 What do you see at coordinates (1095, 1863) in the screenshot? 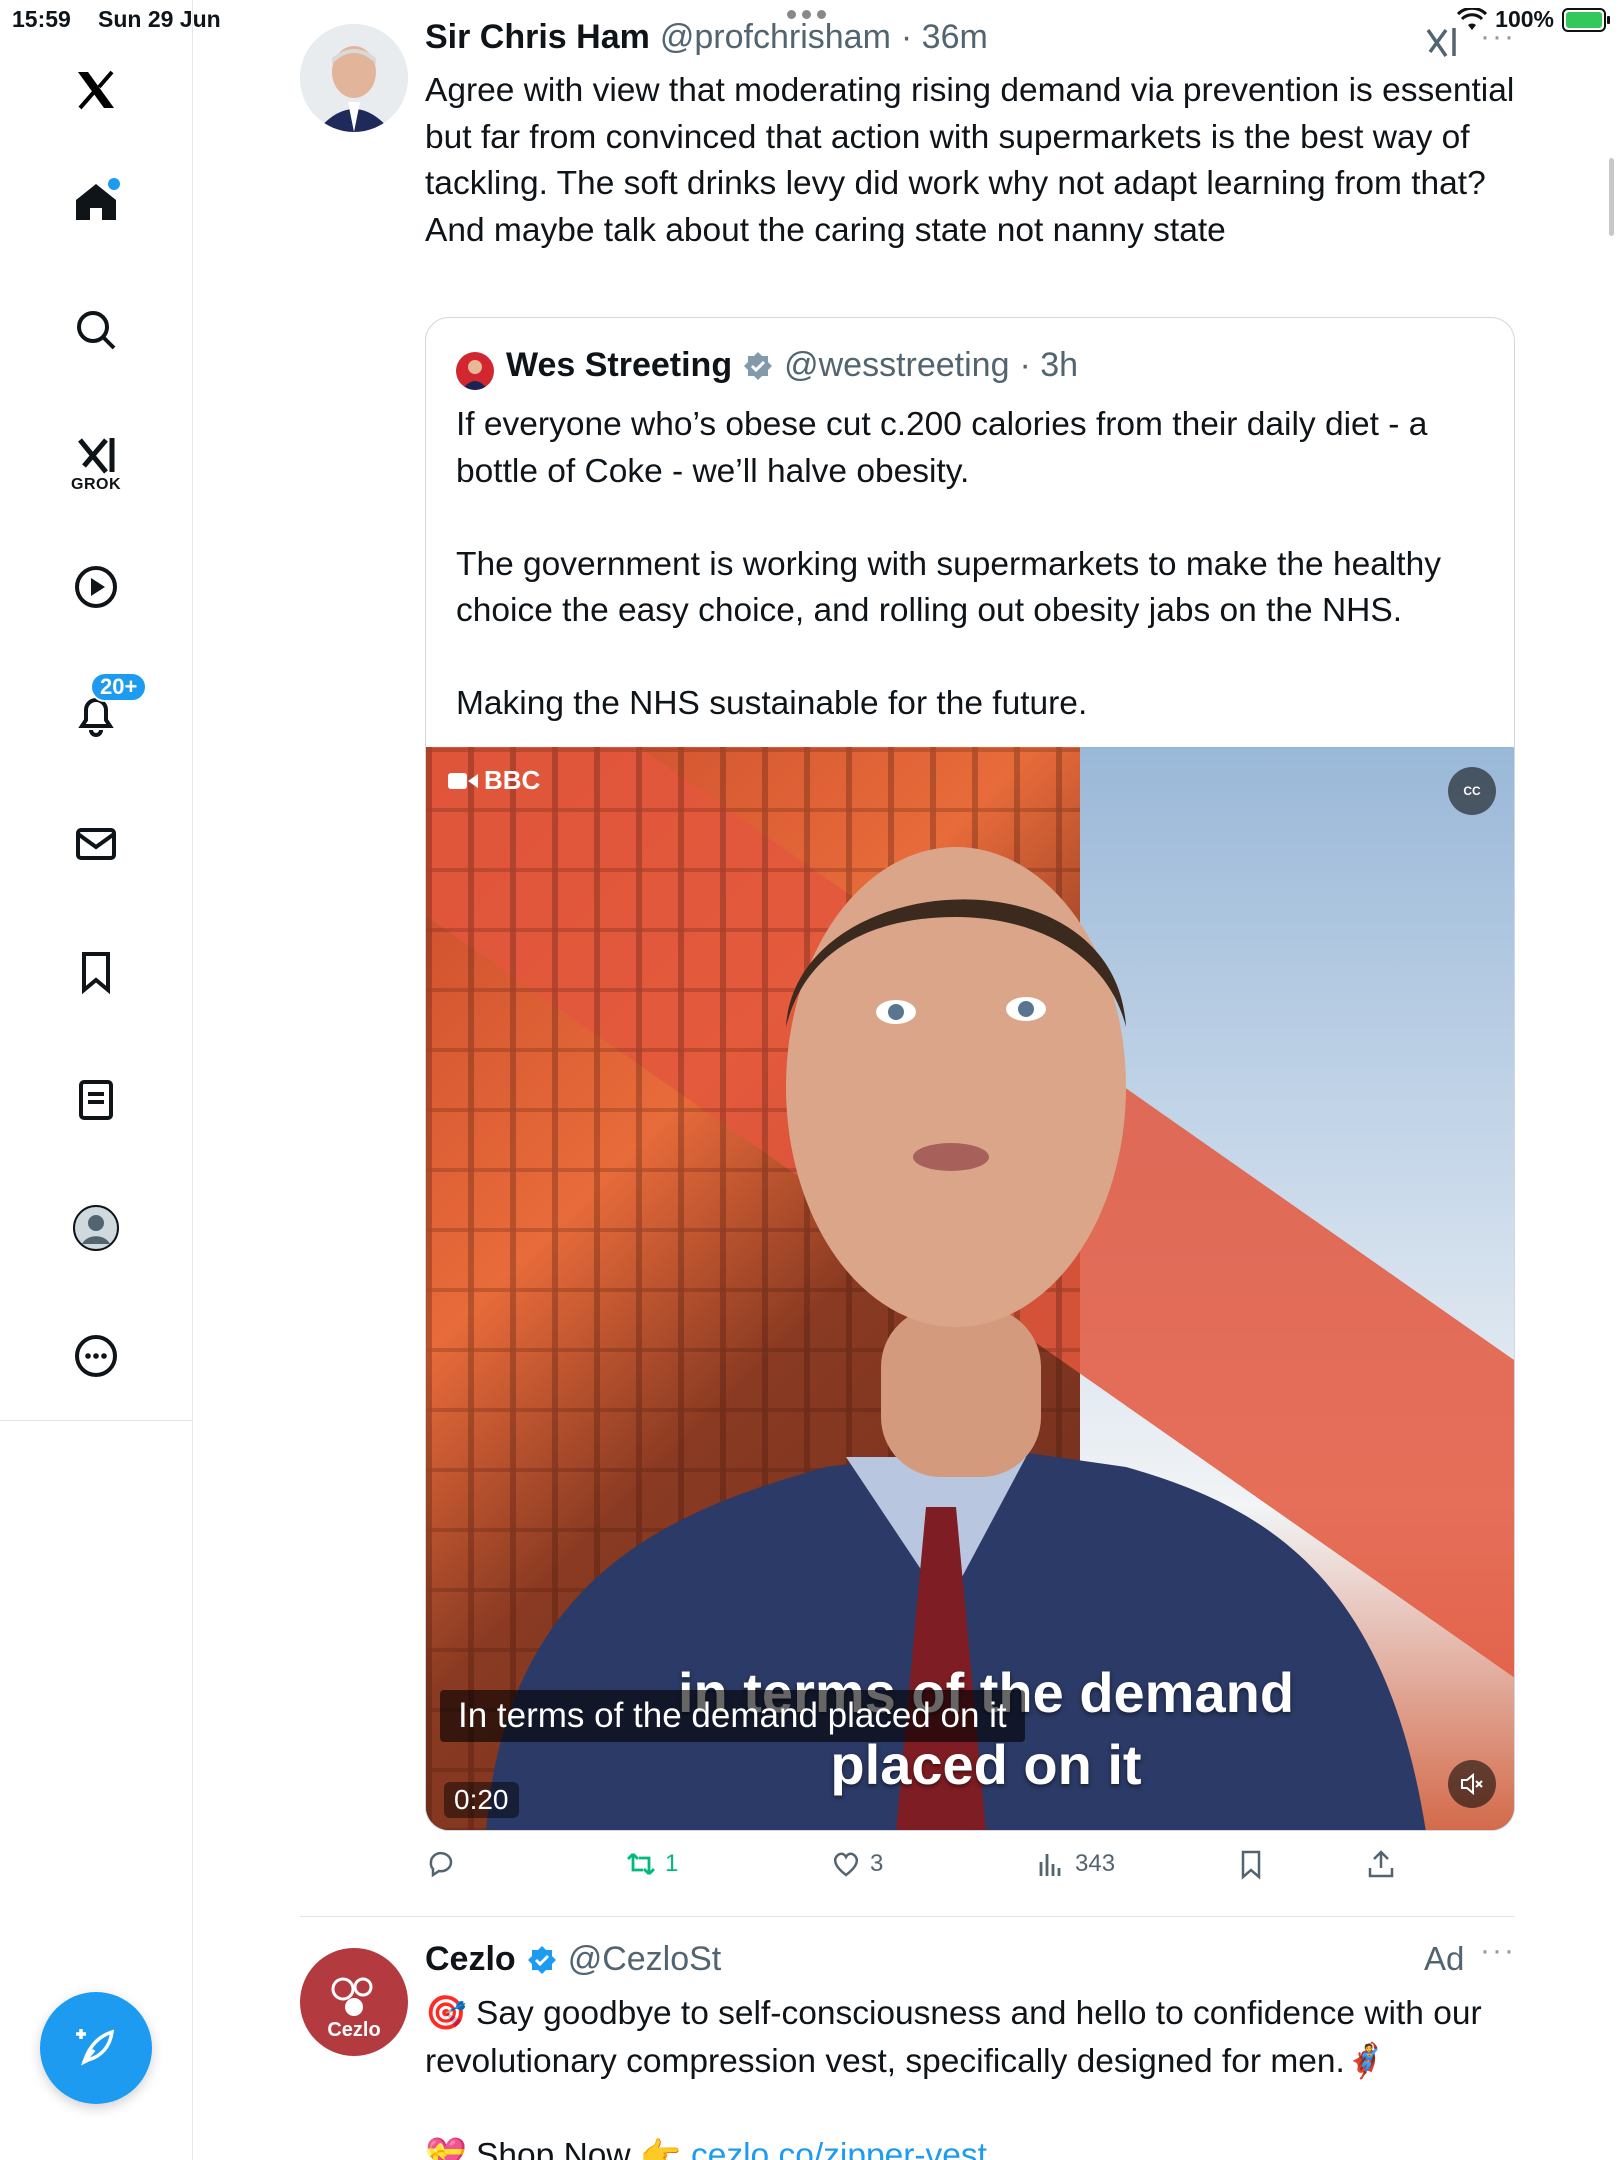
I see `view-count: 343` at bounding box center [1095, 1863].